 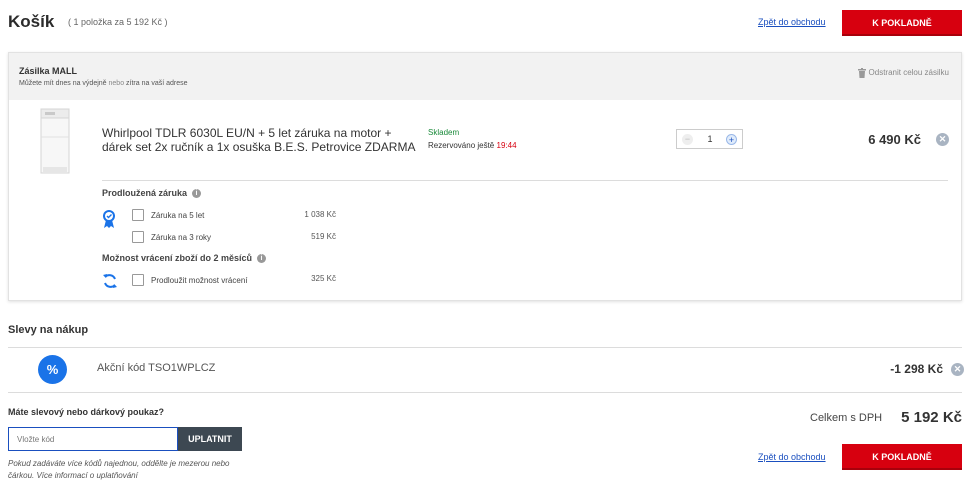 I want to click on remove-promo-code-button: ✕, so click(x=957, y=369).